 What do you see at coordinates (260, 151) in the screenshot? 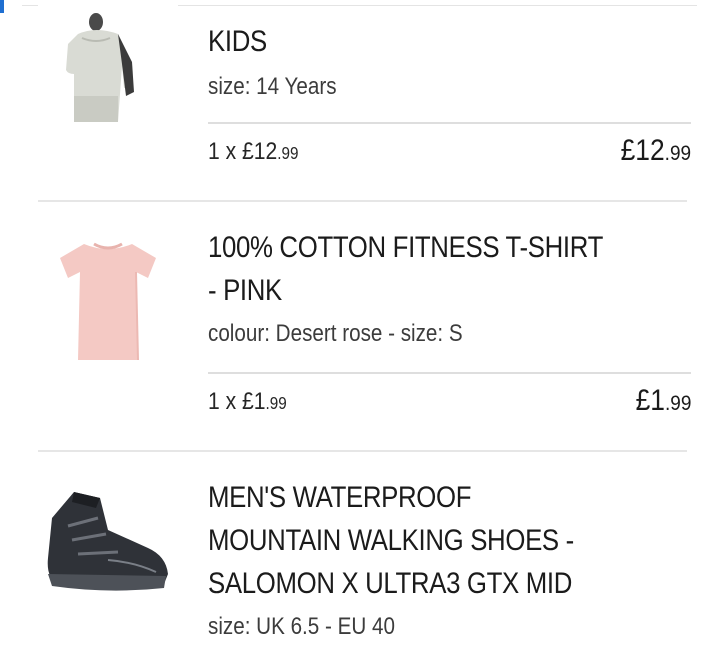
I see `unit-price-main: £12` at bounding box center [260, 151].